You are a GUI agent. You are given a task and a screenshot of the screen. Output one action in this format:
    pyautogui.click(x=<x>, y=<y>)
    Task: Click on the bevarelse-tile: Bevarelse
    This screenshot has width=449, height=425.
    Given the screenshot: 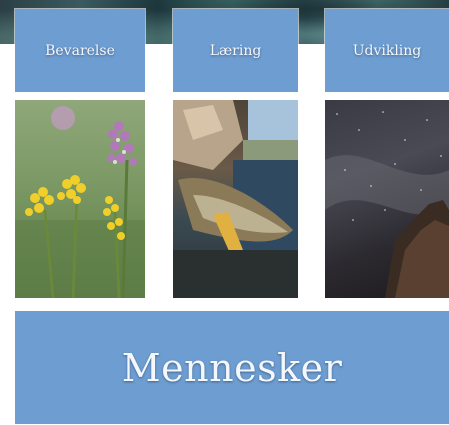 What is the action you would take?
    pyautogui.click(x=80, y=50)
    